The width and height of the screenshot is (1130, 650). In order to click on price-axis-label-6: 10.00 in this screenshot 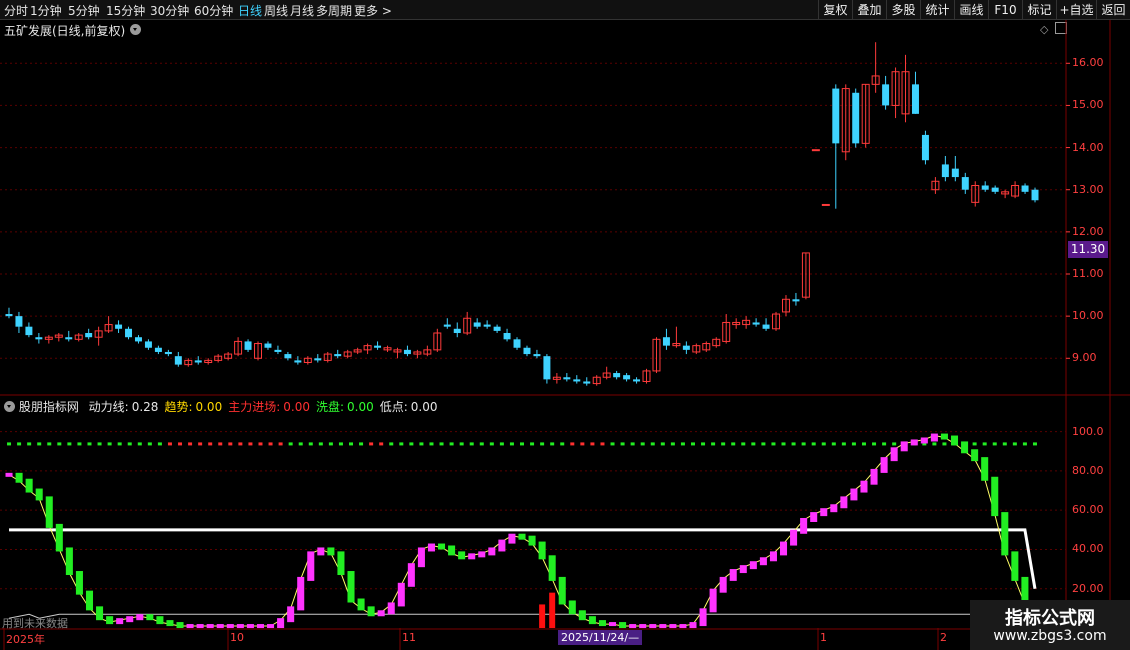, I will do `click(1088, 316)`.